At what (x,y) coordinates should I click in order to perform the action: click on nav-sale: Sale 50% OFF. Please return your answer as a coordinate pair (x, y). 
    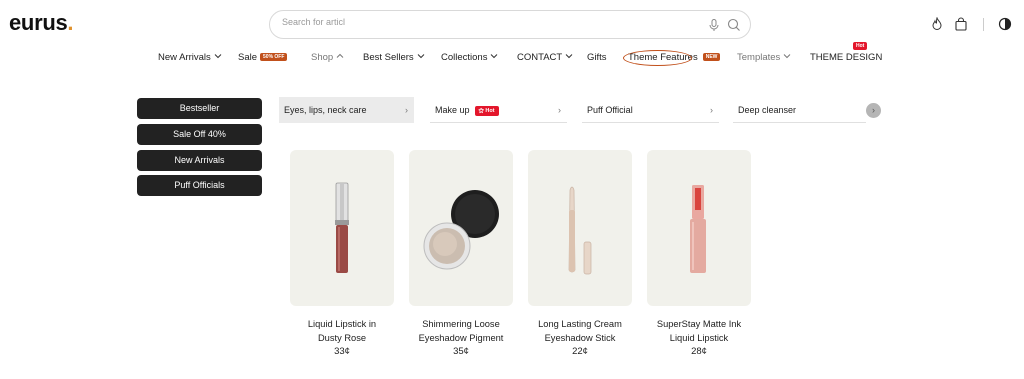
    Looking at the image, I should click on (263, 59).